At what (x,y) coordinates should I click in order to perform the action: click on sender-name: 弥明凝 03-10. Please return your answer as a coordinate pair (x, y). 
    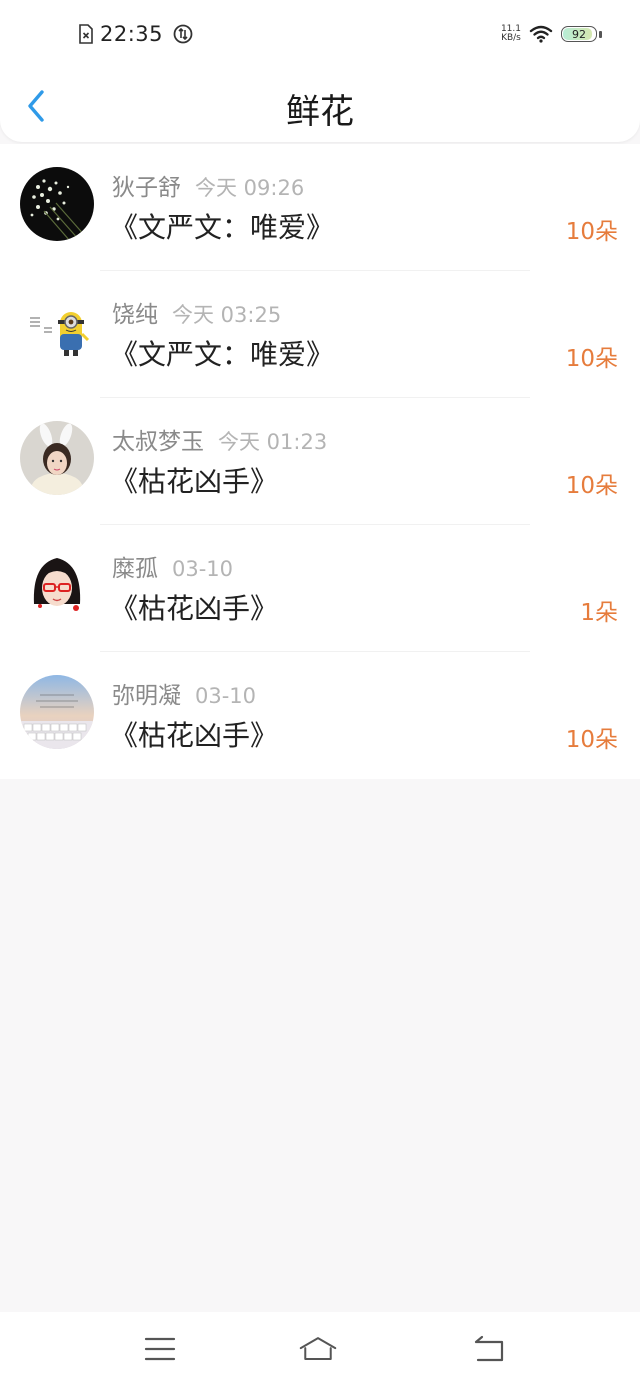
    Looking at the image, I should click on (184, 696).